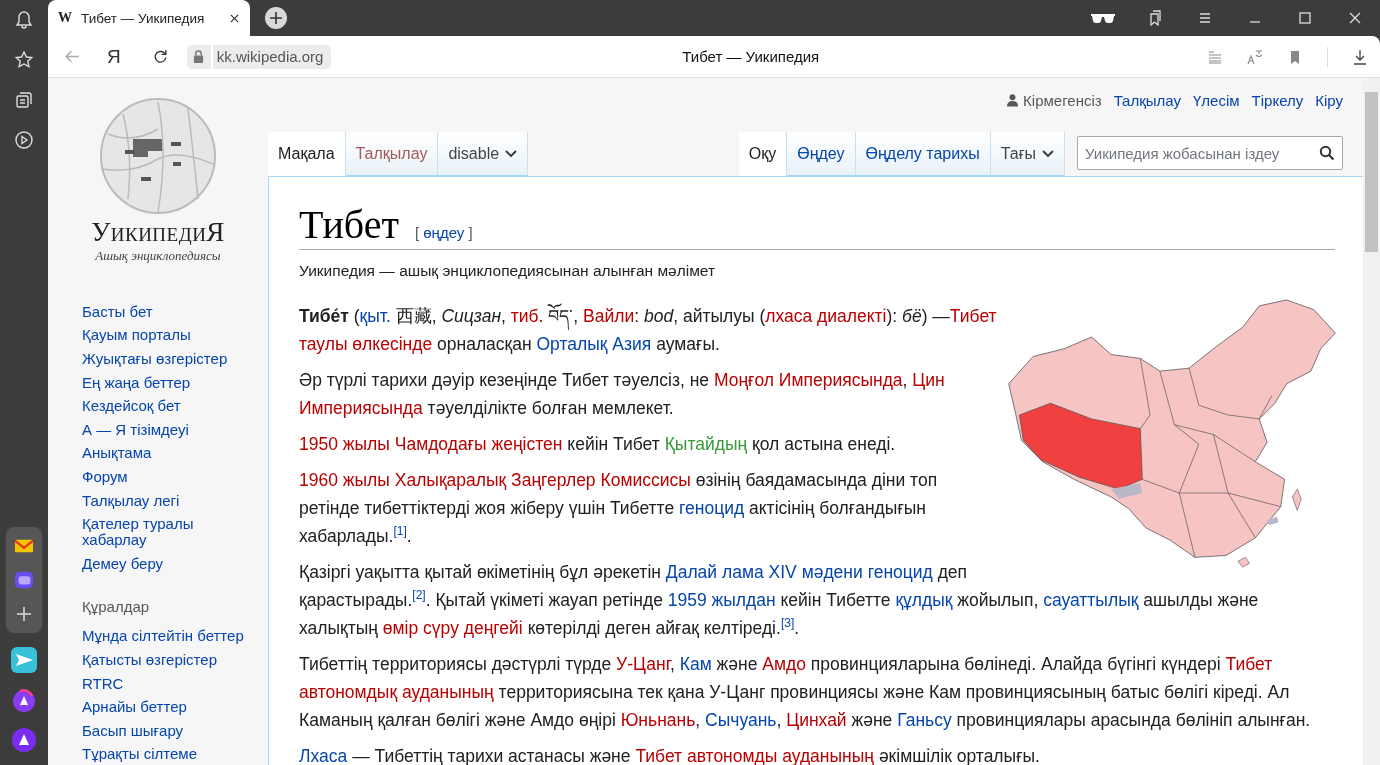  Describe the element at coordinates (1027, 154) in the screenshot. I see `page-tab: Тағы` at that location.